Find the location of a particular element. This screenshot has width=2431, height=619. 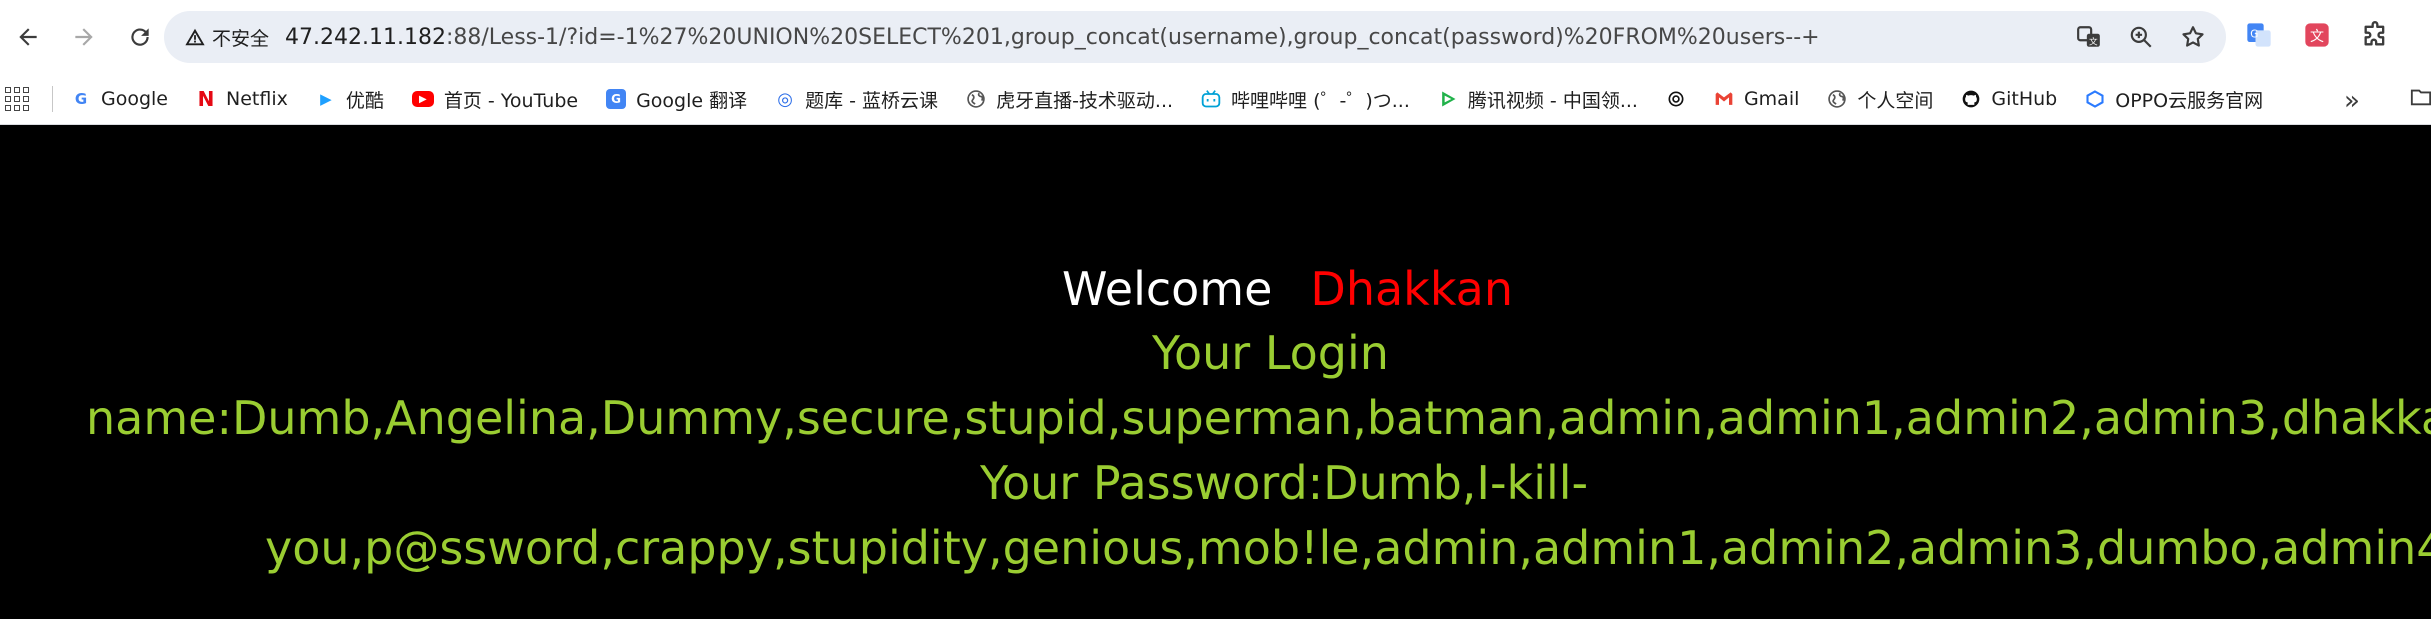

bookmark-star-button is located at coordinates (2193, 37).